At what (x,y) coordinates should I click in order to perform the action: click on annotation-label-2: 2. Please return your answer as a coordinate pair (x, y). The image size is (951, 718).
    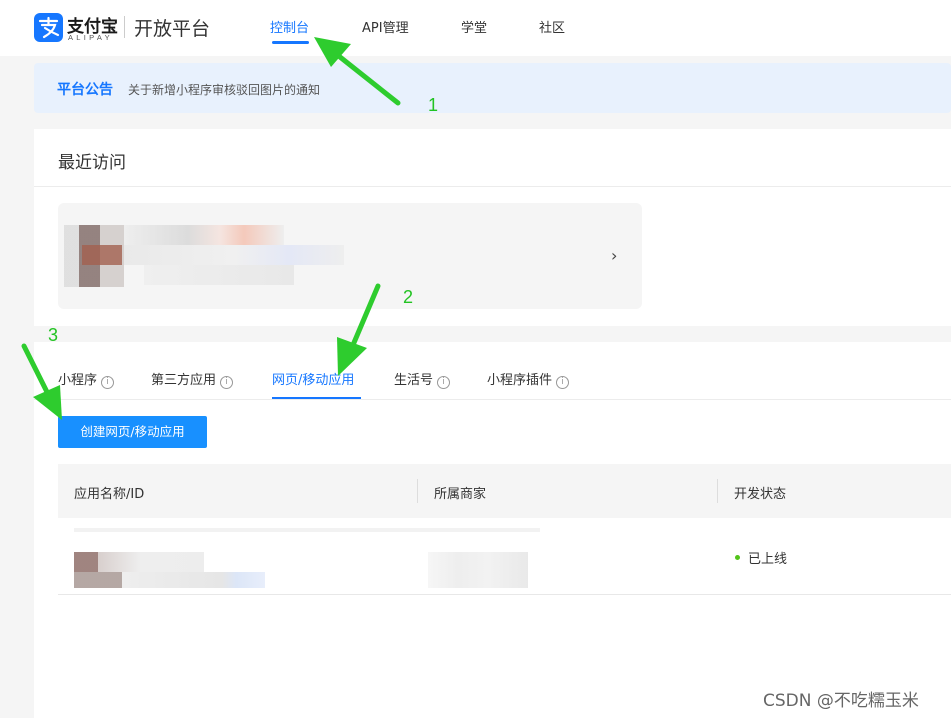
    Looking at the image, I should click on (408, 297).